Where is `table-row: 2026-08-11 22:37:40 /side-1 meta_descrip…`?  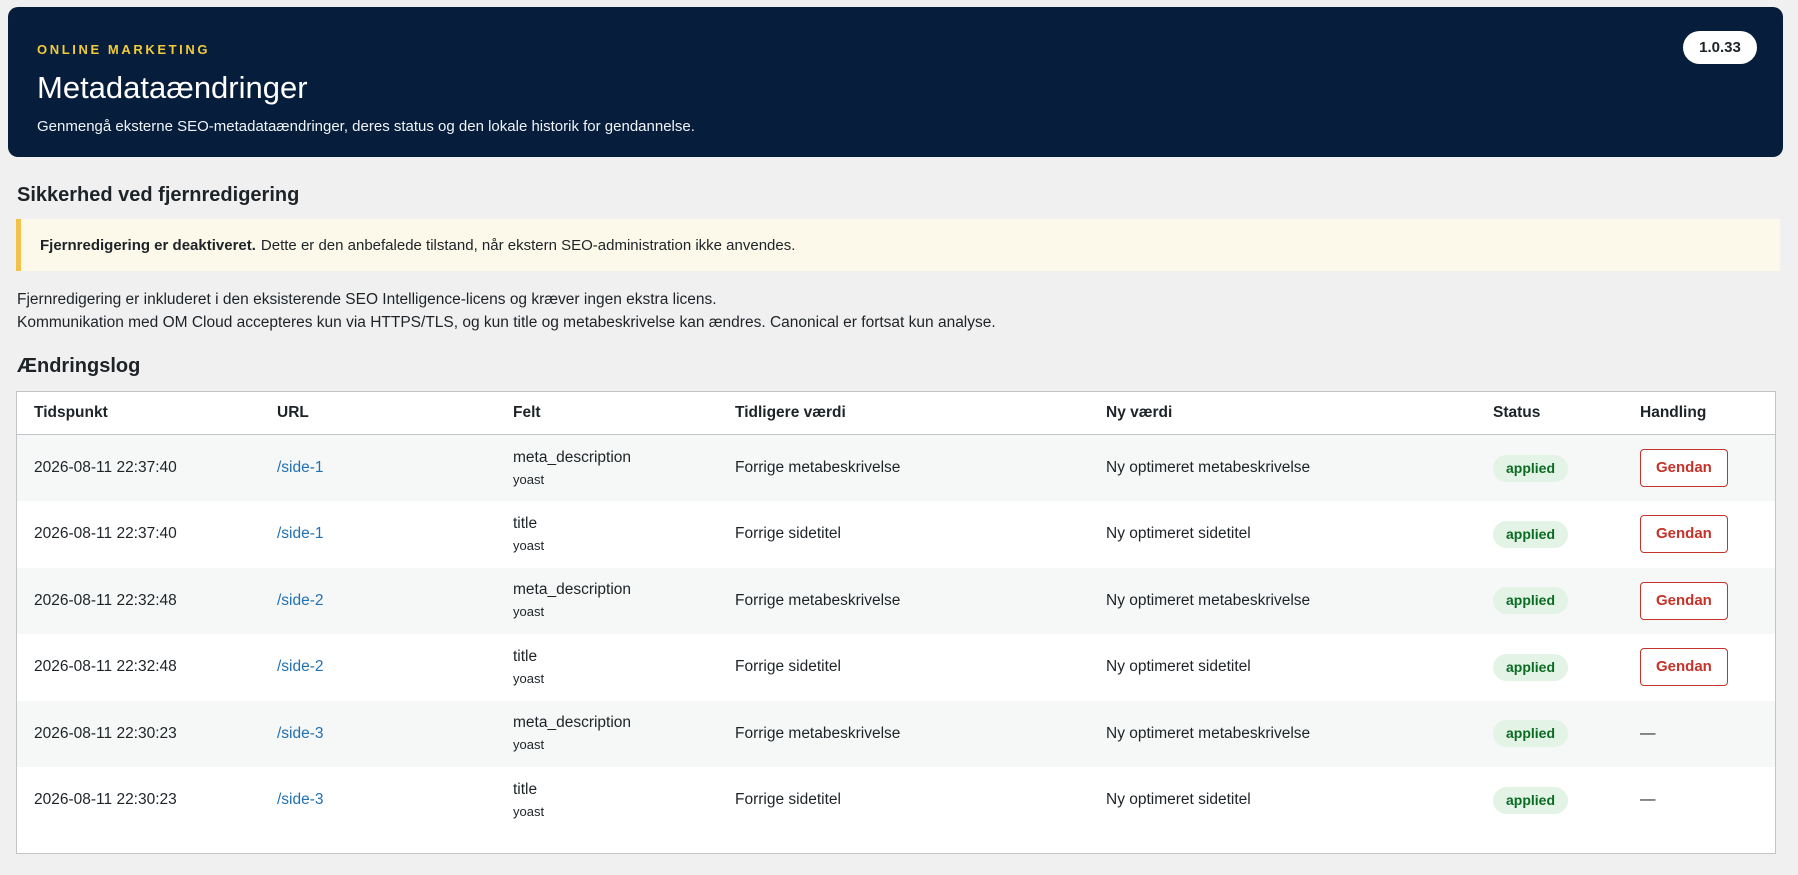
table-row: 2026-08-11 22:37:40 /side-1 meta_descrip… is located at coordinates (896, 468).